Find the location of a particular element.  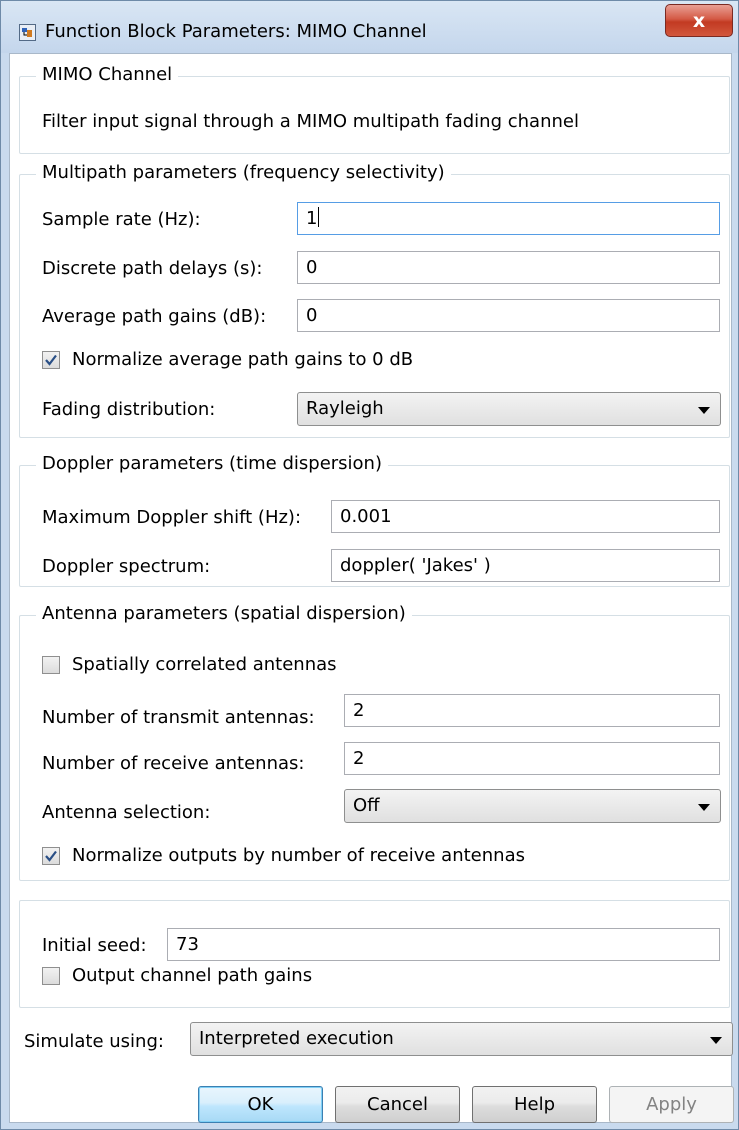

fading-distribution-label: Fading distribution: is located at coordinates (129, 409).